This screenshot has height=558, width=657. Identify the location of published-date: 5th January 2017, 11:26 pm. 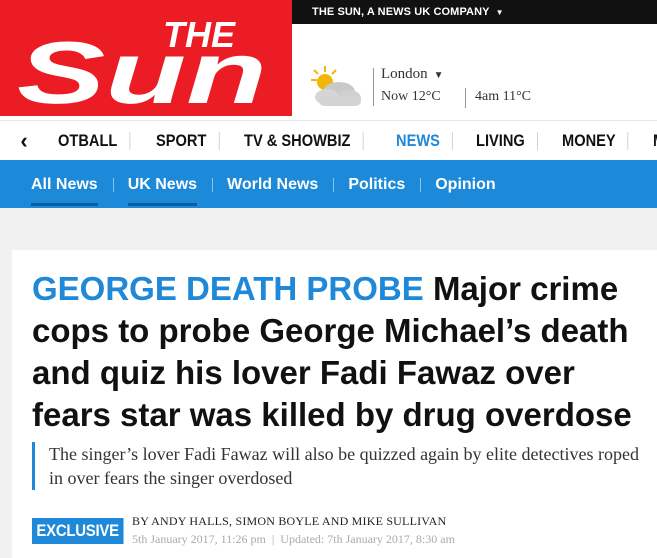
(199, 539).